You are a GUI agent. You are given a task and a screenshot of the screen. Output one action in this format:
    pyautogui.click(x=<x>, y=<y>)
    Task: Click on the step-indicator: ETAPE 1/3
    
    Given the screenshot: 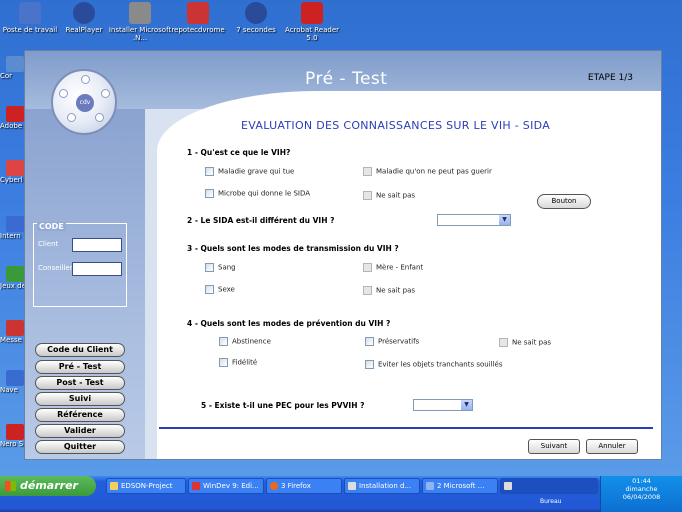 What is the action you would take?
    pyautogui.click(x=610, y=78)
    